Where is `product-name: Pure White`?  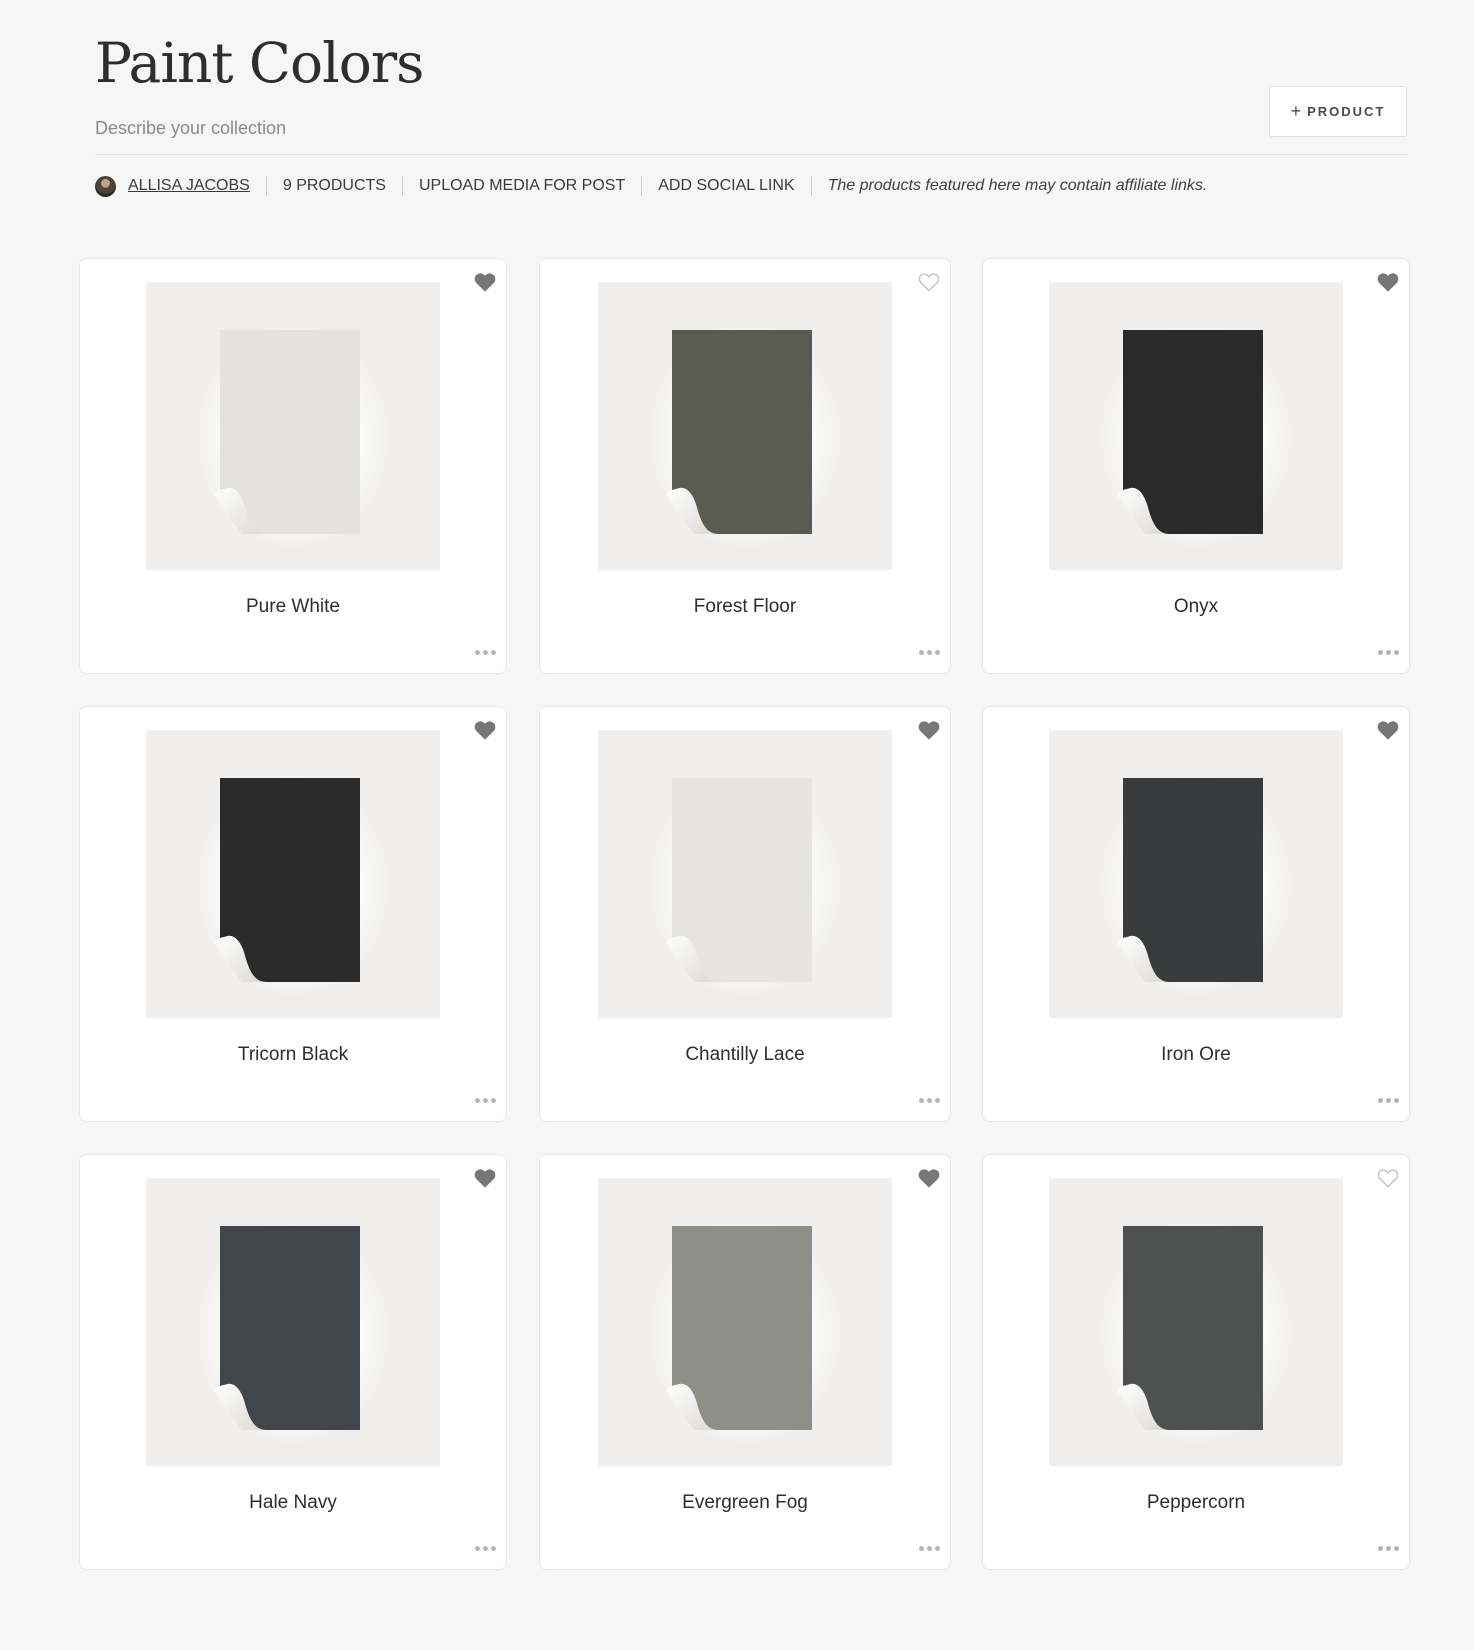 product-name: Pure White is located at coordinates (293, 607).